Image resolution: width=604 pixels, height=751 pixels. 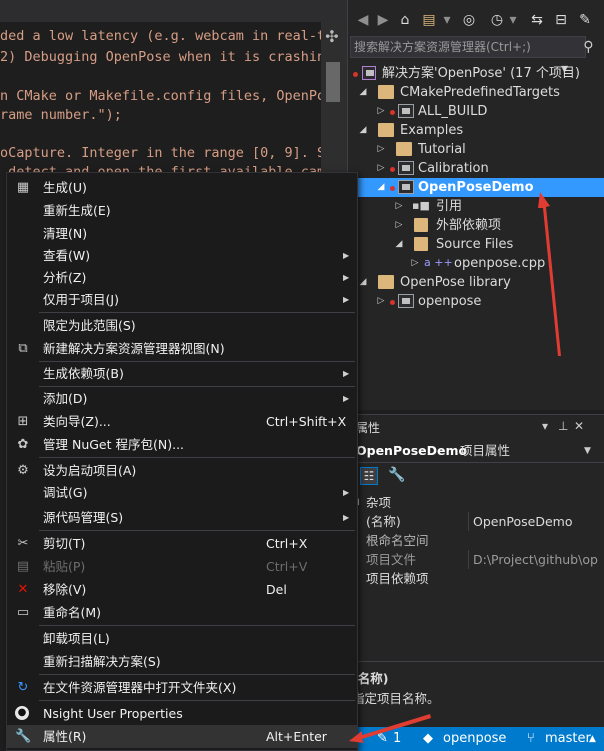 I want to click on property-row: 项目文件 D:\Project\github\op, so click(x=476, y=559).